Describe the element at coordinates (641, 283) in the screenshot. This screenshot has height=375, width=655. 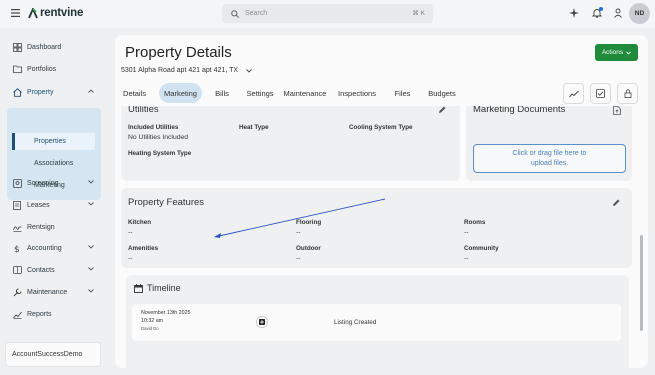
I see `scrollbar` at that location.